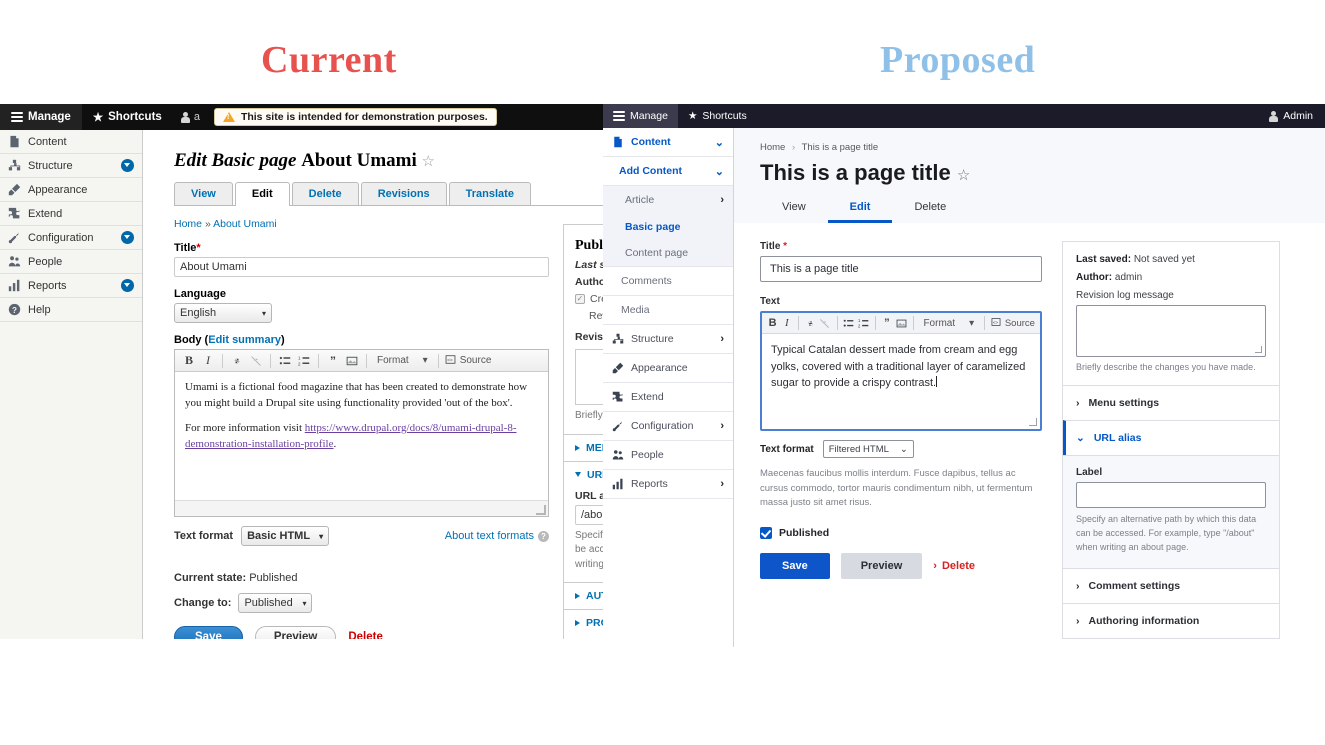 The width and height of the screenshot is (1325, 745). I want to click on change-to-select: Published ▾, so click(275, 603).